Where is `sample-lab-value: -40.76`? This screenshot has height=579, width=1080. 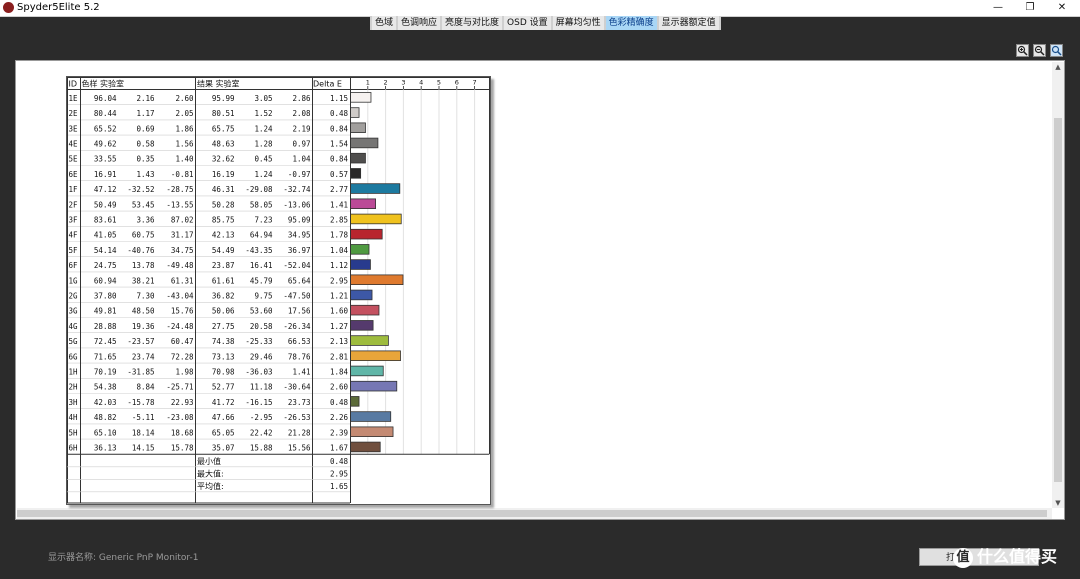
sample-lab-value: -40.76 is located at coordinates (141, 250).